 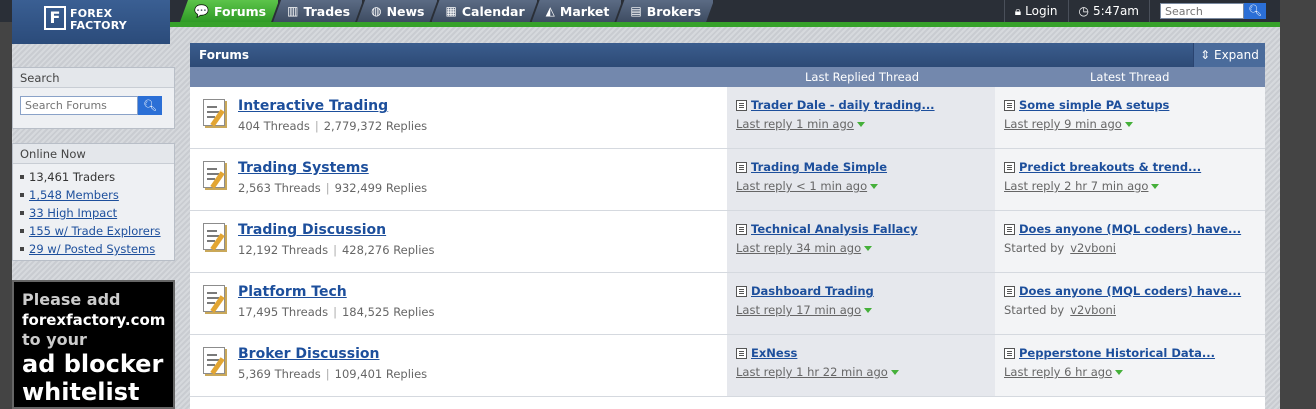 What do you see at coordinates (1134, 248) in the screenshot?
I see `latest-sub: Started by v2vboni` at bounding box center [1134, 248].